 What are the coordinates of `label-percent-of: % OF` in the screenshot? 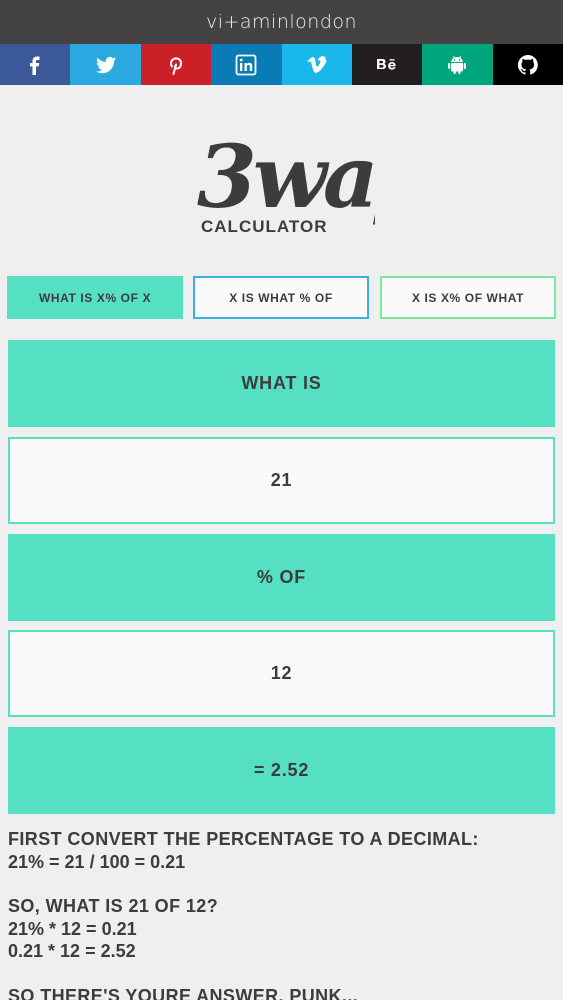 It's located at (281, 577).